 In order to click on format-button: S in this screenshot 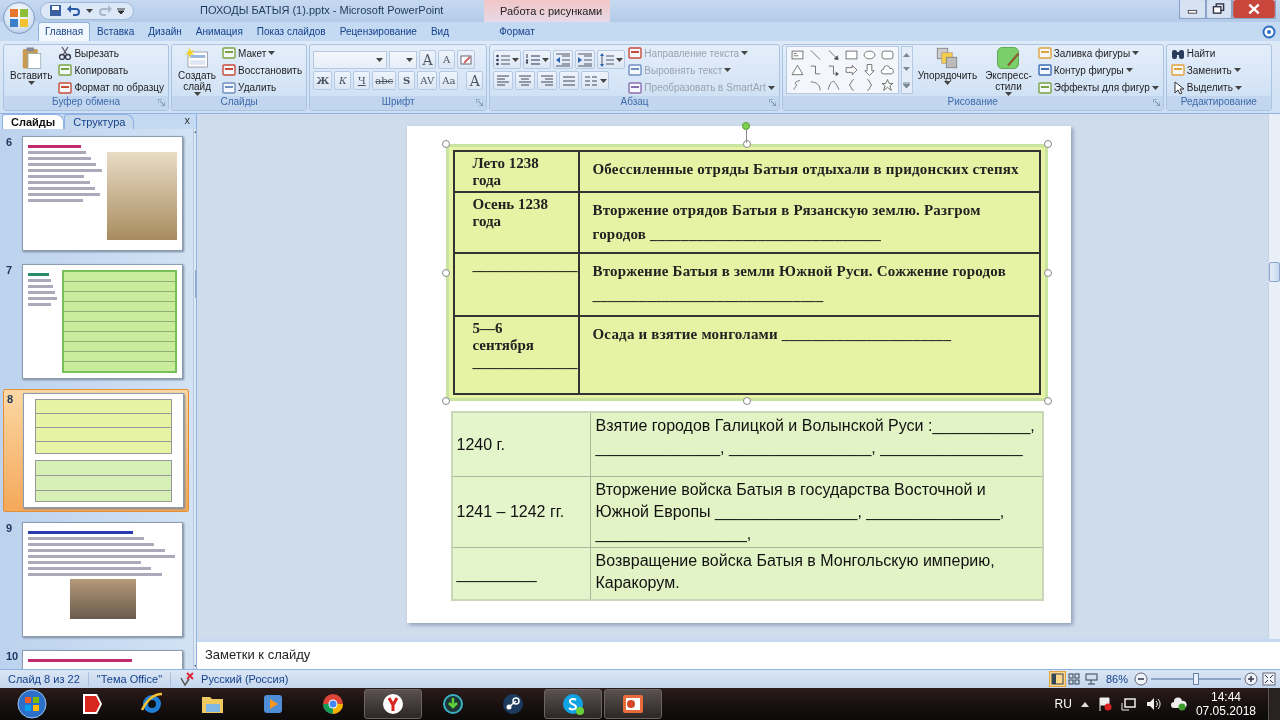, I will do `click(407, 81)`.